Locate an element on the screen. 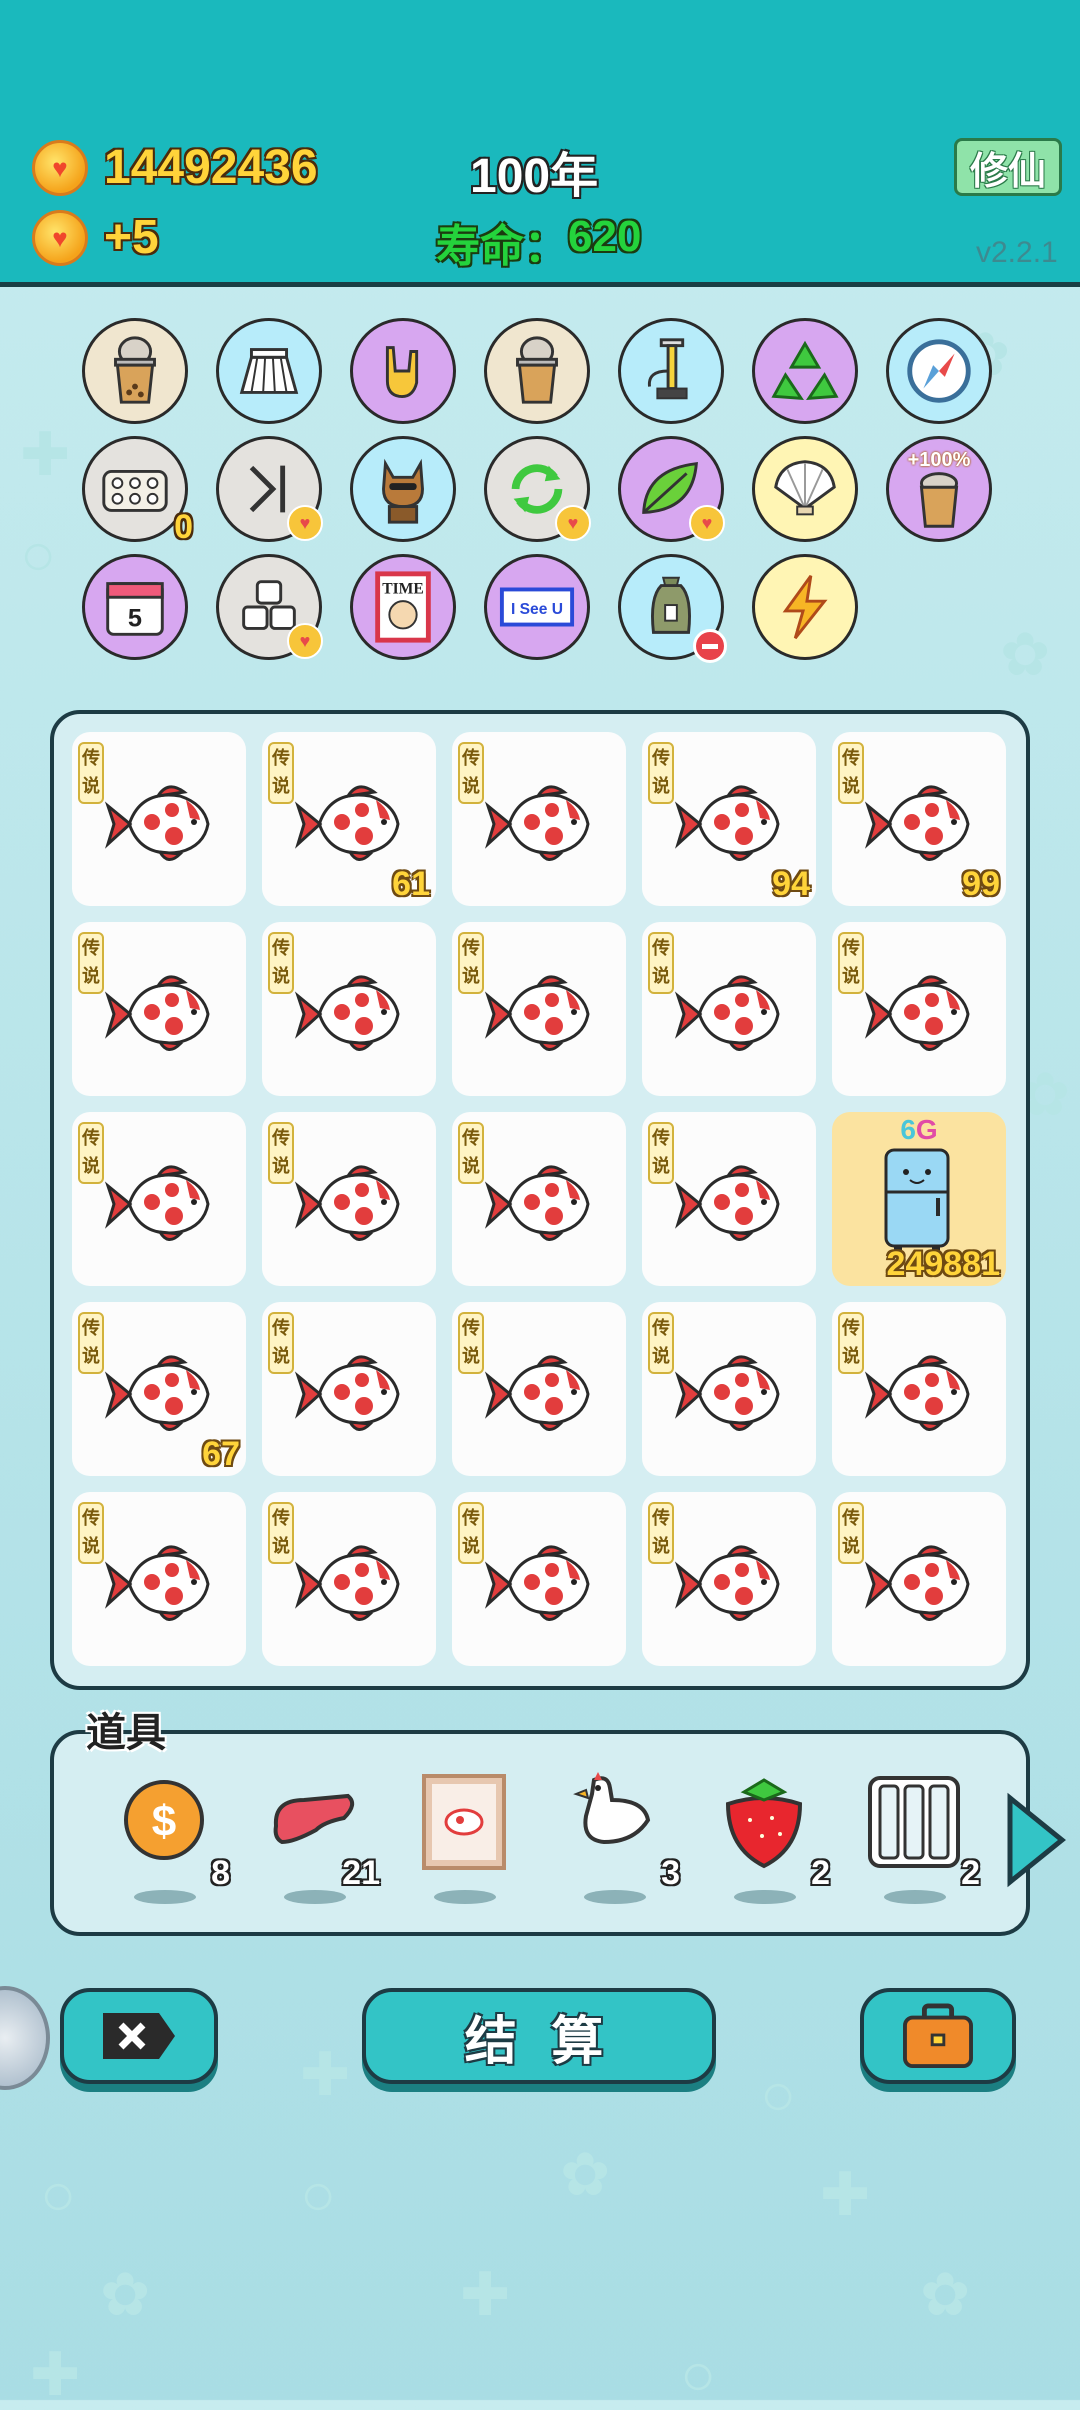 The width and height of the screenshot is (1080, 2410). board-tile: 传说 94 is located at coordinates (729, 819).